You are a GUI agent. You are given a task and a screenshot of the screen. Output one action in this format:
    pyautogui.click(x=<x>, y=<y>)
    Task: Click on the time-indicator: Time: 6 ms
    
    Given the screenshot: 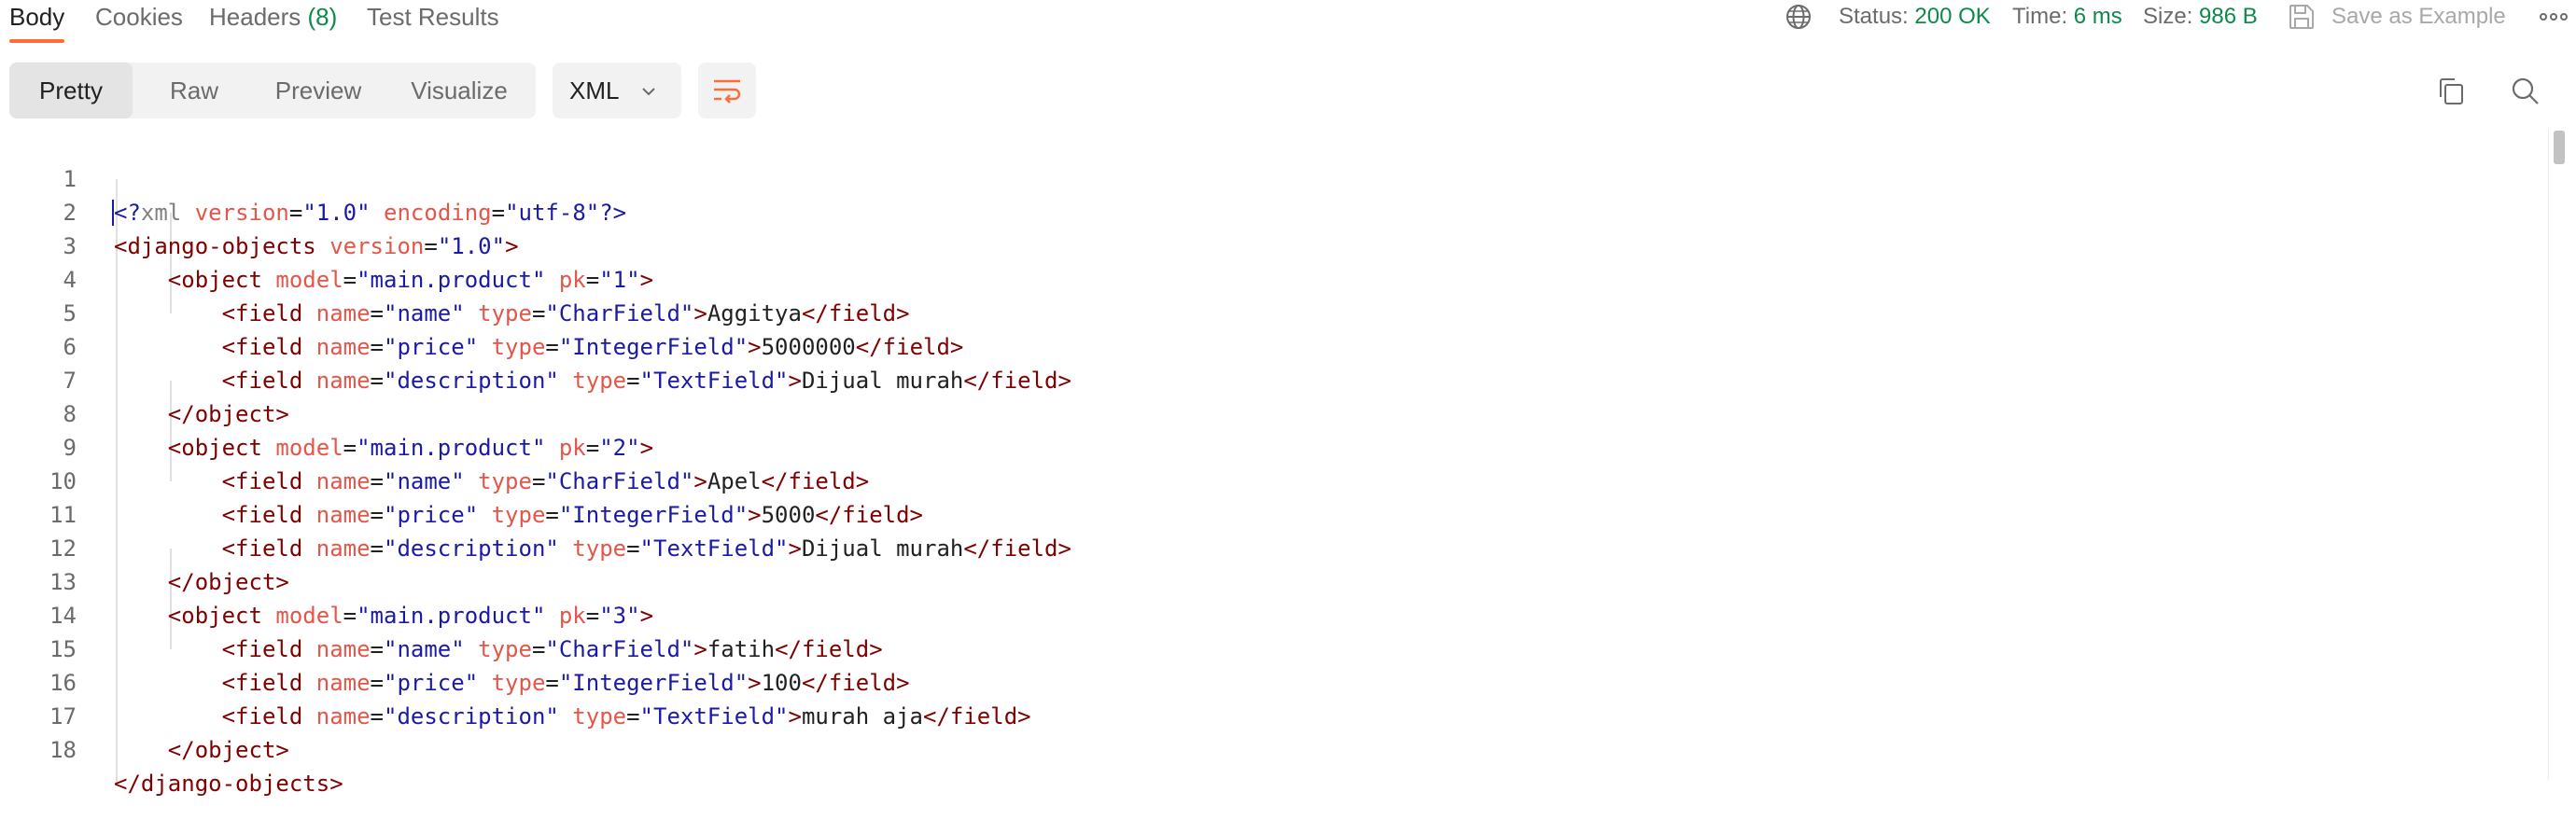 What is the action you would take?
    pyautogui.click(x=2067, y=17)
    